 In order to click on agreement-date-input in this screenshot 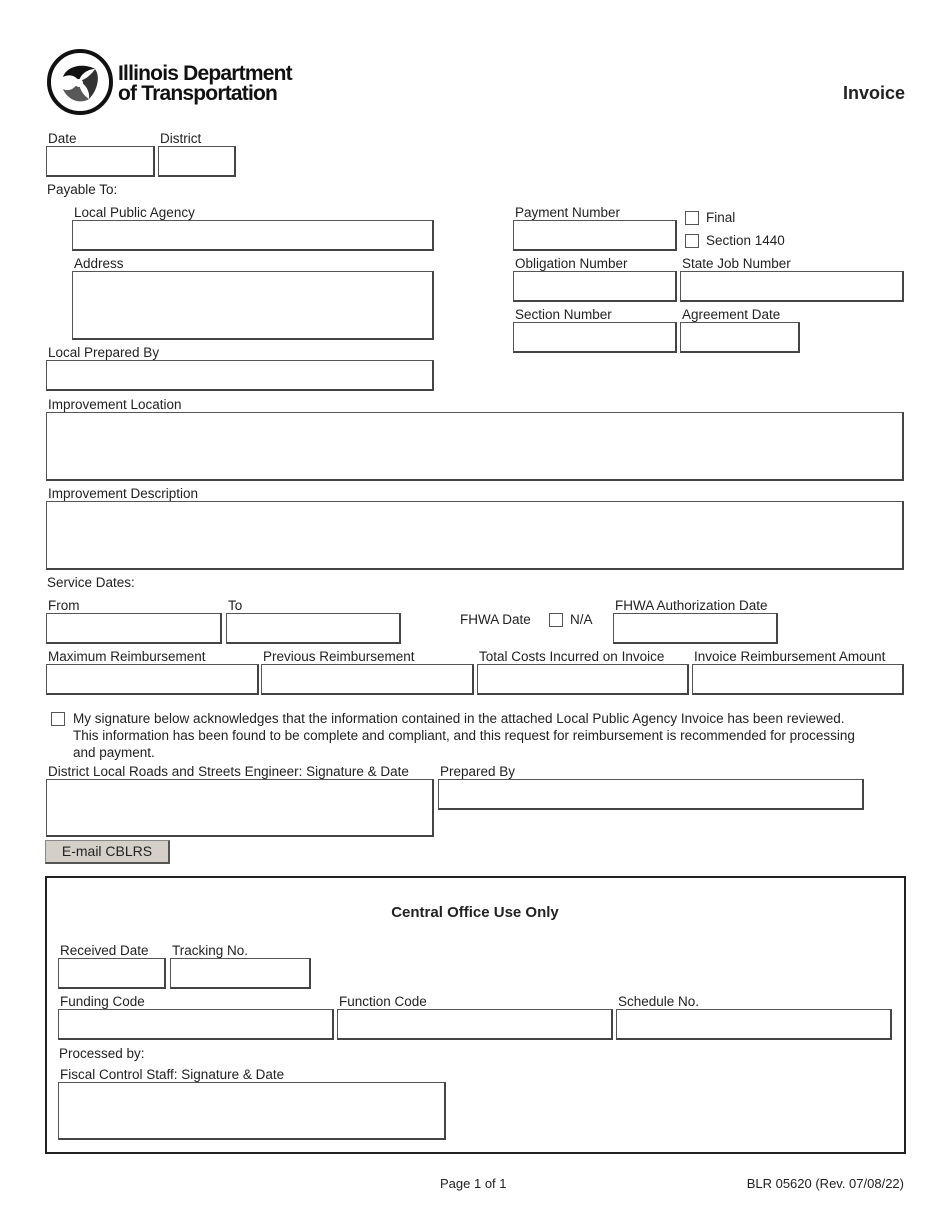, I will do `click(739, 337)`.